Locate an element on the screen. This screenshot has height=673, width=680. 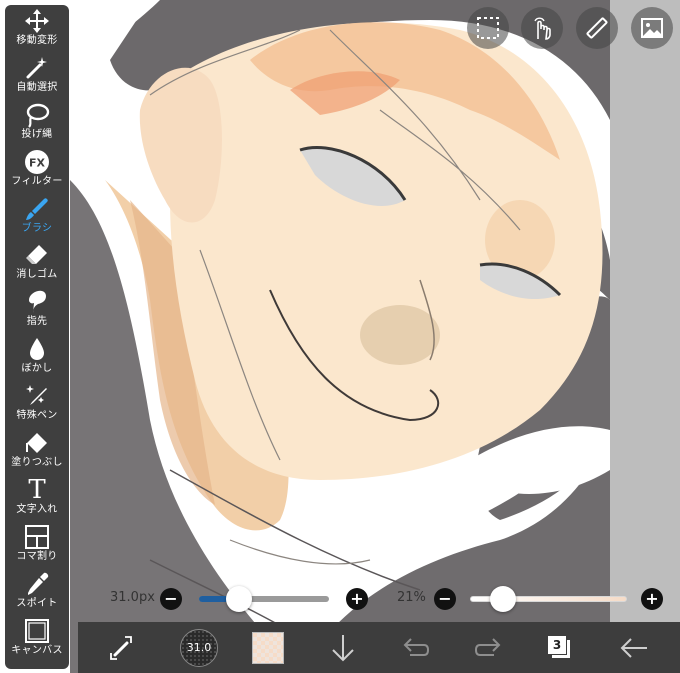
ruler-icon is located at coordinates (597, 28).